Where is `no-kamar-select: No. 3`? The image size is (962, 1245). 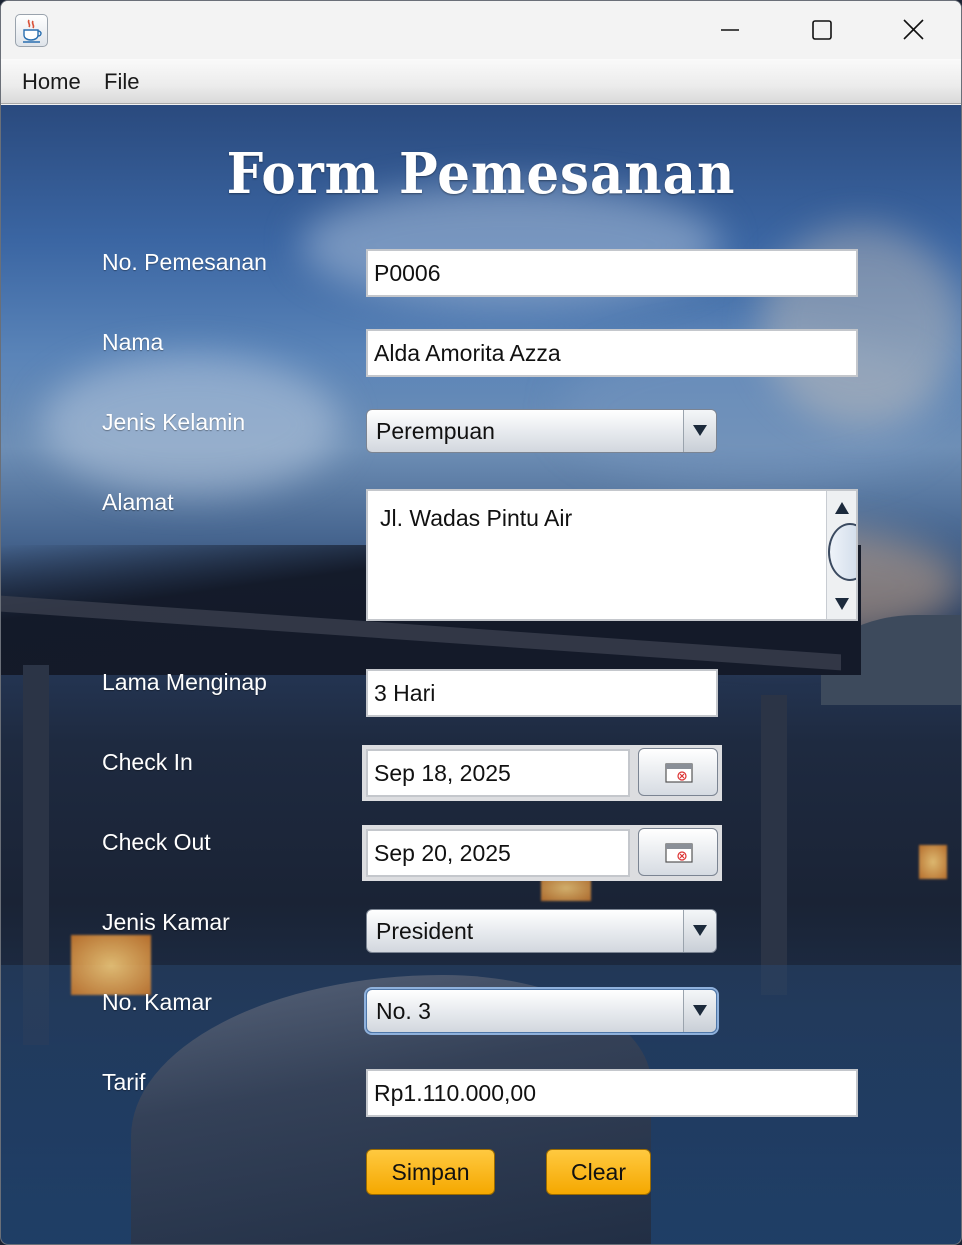 no-kamar-select: No. 3 is located at coordinates (541, 1011).